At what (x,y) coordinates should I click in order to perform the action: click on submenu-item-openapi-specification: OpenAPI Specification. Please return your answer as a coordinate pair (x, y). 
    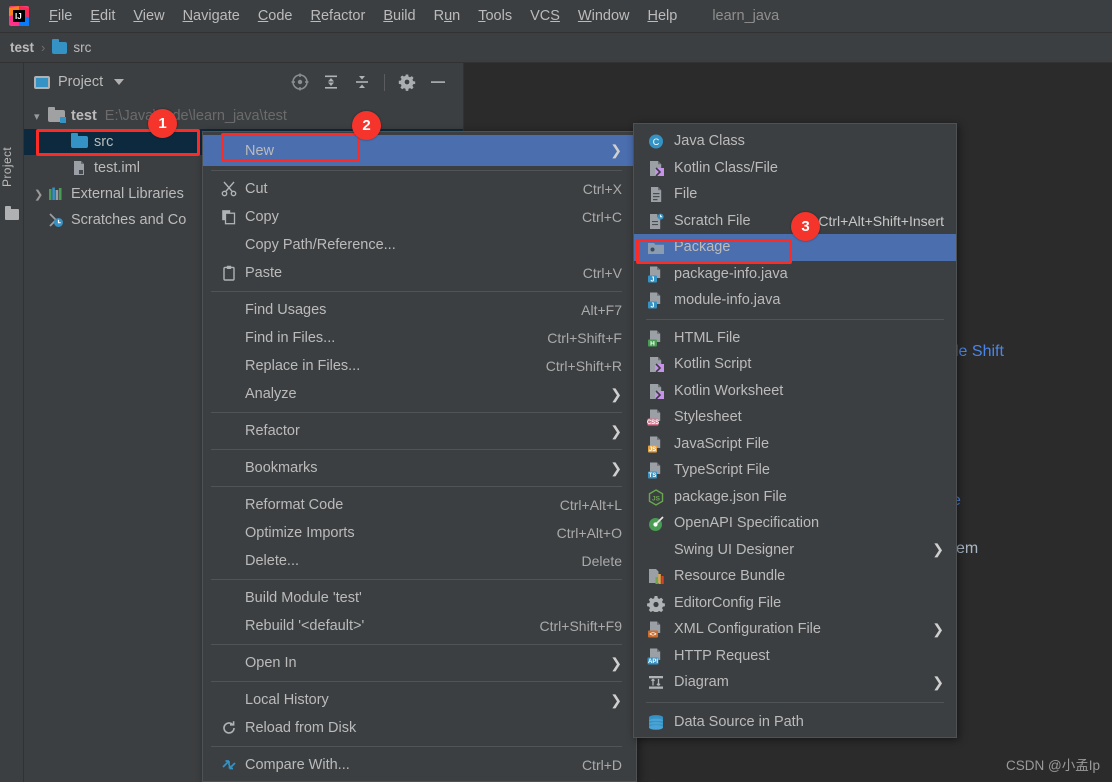
    Looking at the image, I should click on (795, 523).